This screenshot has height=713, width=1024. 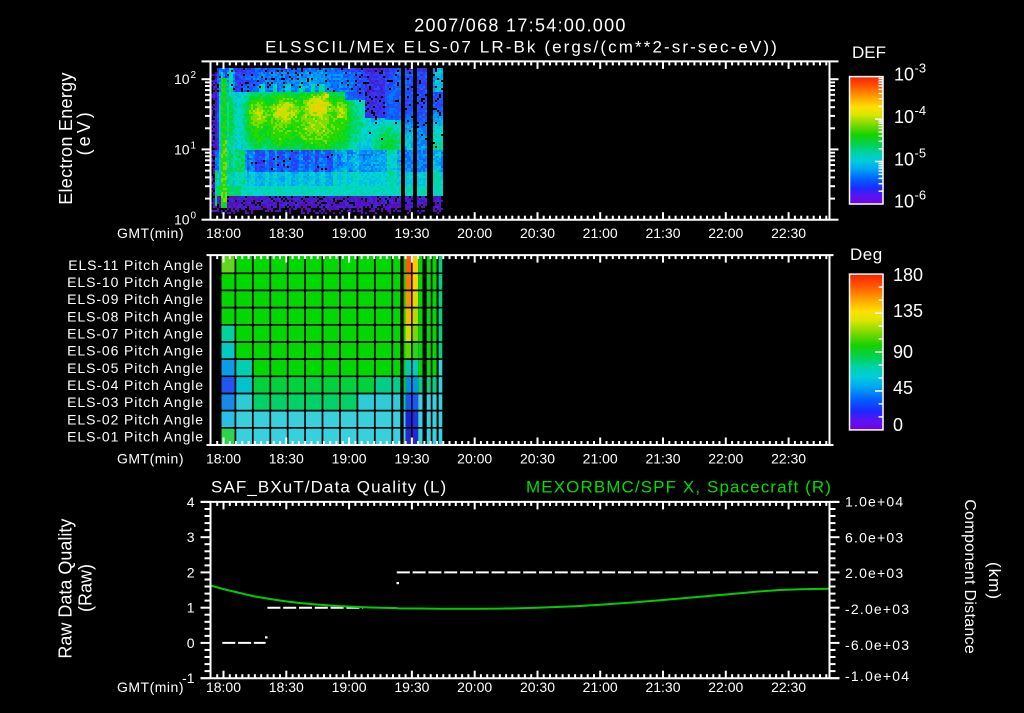 What do you see at coordinates (903, 388) in the screenshot?
I see `svg-text: 45` at bounding box center [903, 388].